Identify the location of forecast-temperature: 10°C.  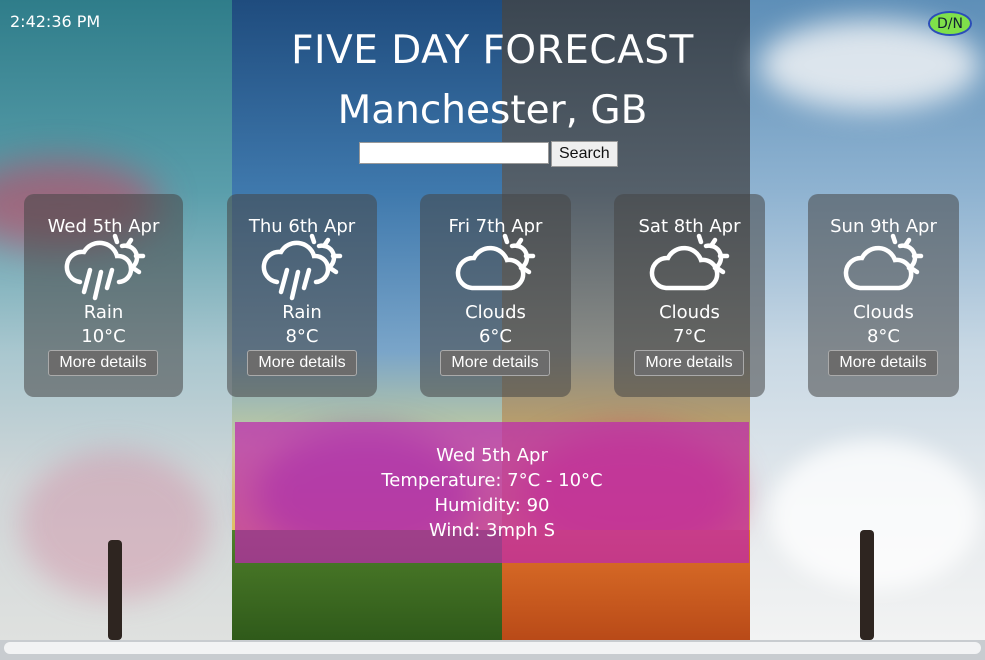
(103, 336).